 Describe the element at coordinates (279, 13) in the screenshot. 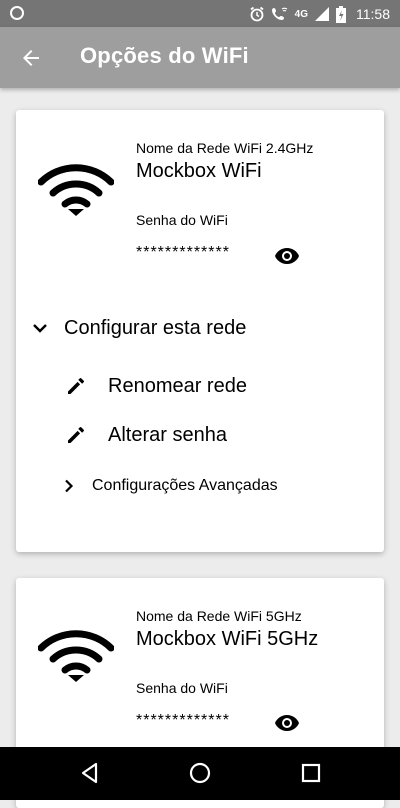

I see `wifi-call-icon` at that location.